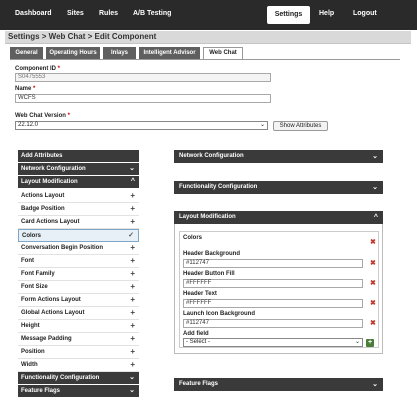 This screenshot has height=413, width=417. What do you see at coordinates (373, 303) in the screenshot?
I see `remove-header-text-icon: ✖` at bounding box center [373, 303].